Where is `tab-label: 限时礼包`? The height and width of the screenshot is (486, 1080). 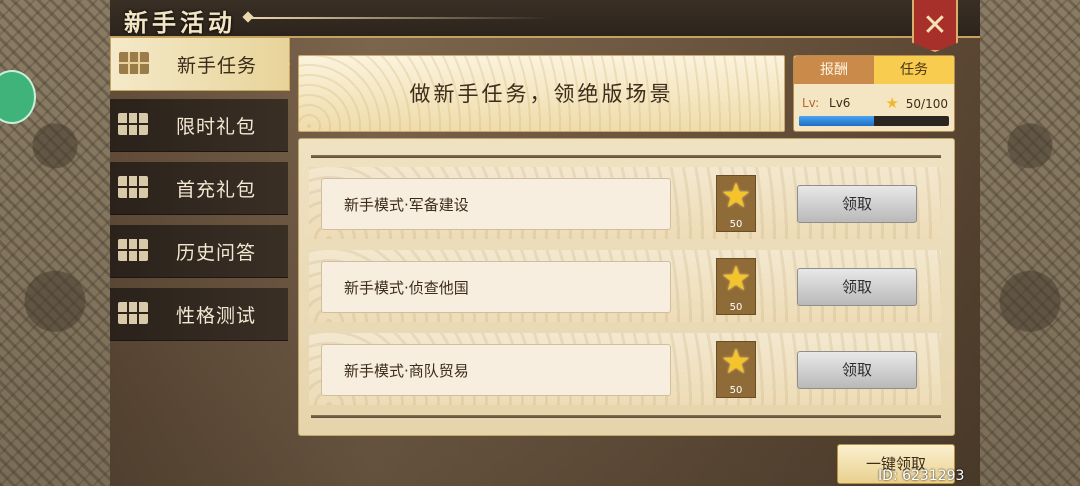
tab-label: 限时礼包 is located at coordinates (216, 127).